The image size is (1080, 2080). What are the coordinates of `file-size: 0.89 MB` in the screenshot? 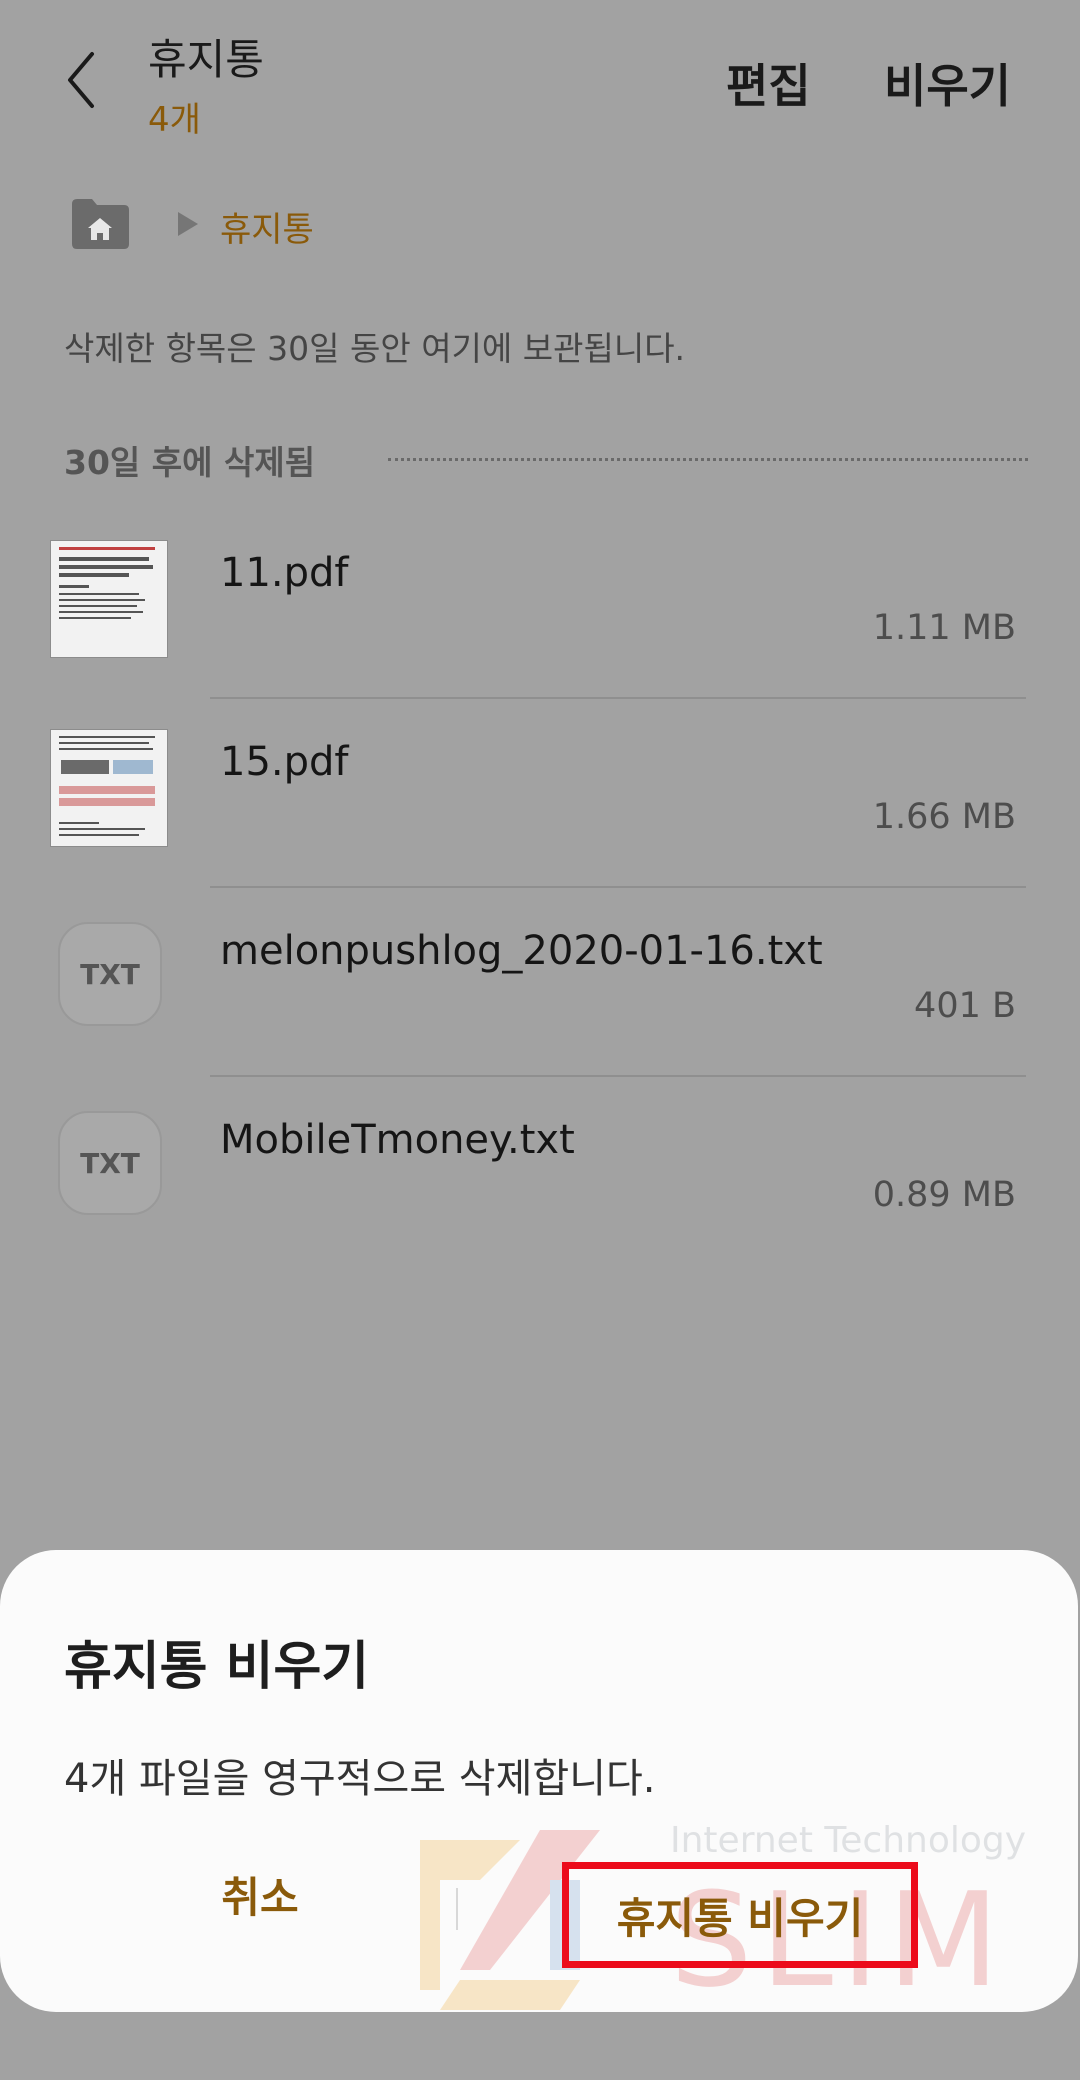 It's located at (944, 1195).